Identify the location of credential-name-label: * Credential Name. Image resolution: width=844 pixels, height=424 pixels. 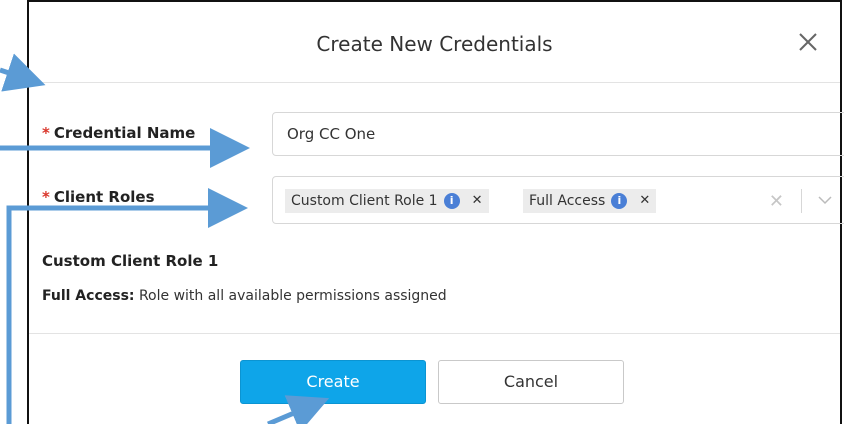
(118, 133).